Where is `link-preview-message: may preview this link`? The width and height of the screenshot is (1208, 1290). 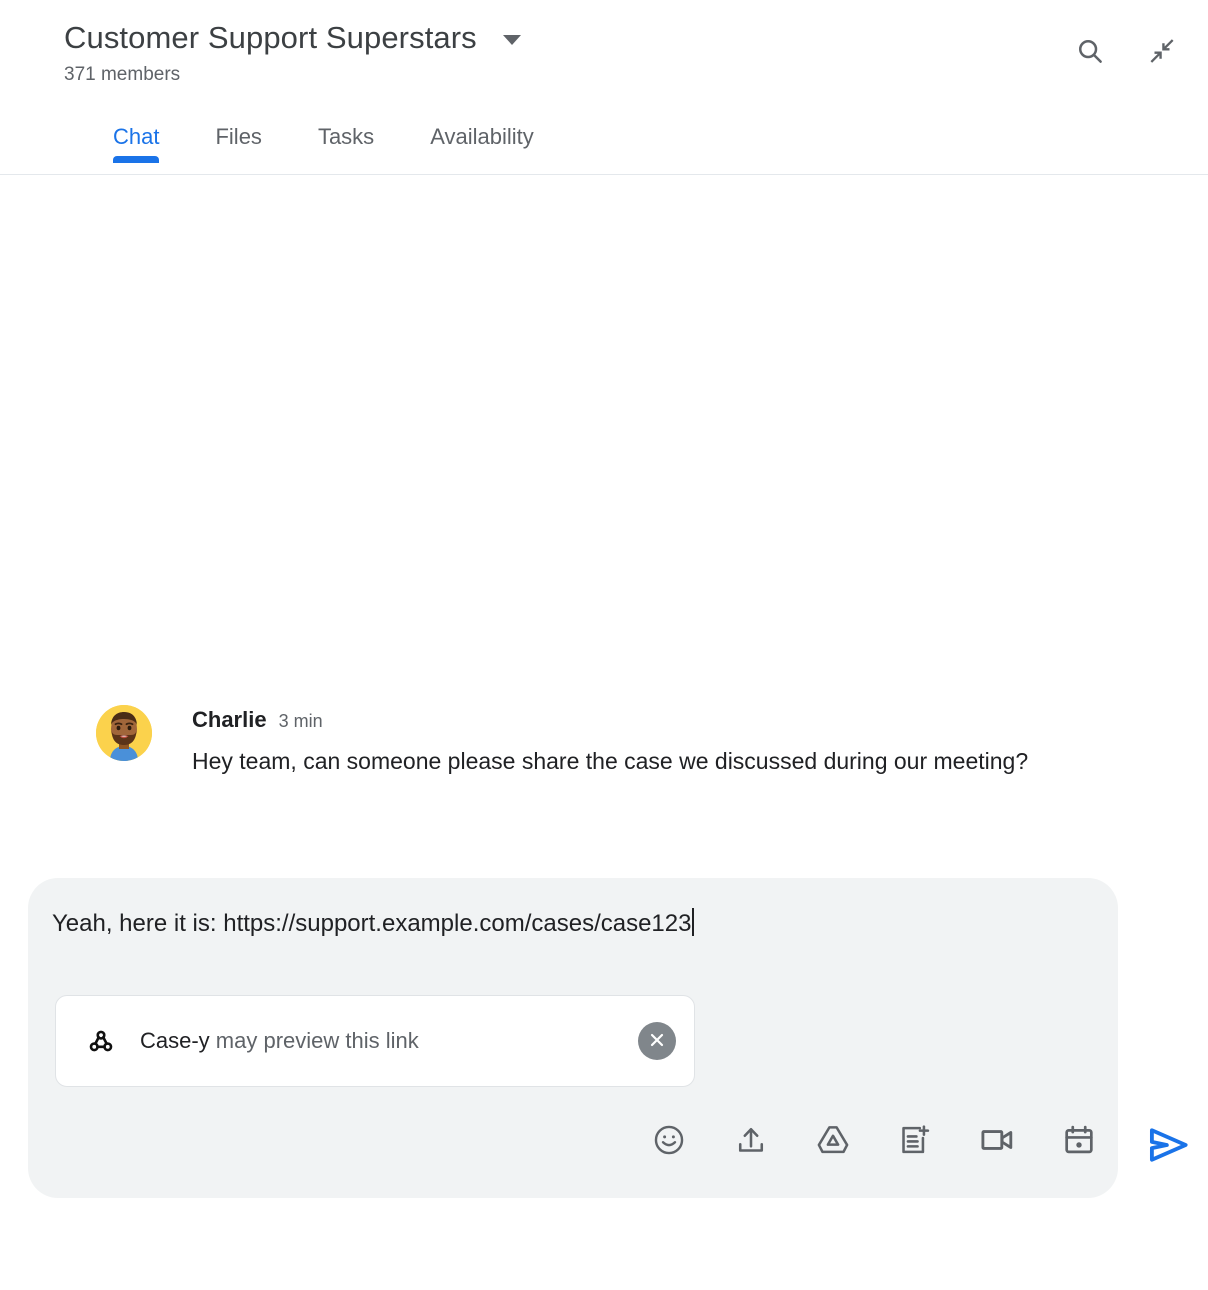 link-preview-message: may preview this link is located at coordinates (314, 1040).